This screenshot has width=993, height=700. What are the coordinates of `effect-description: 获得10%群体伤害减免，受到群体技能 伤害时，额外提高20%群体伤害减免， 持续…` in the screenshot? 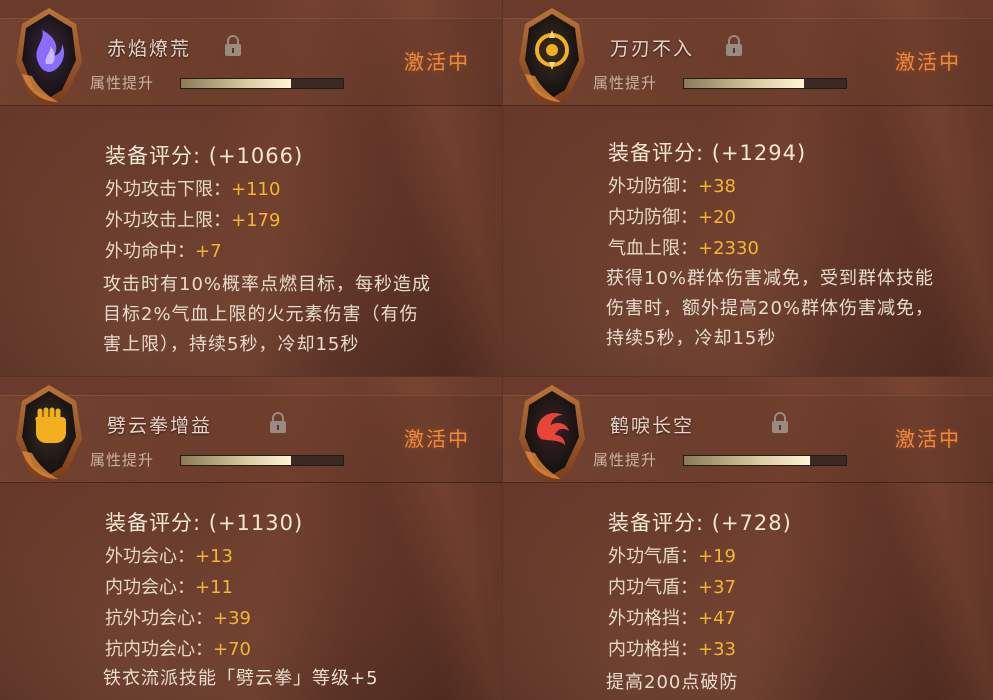 It's located at (770, 308).